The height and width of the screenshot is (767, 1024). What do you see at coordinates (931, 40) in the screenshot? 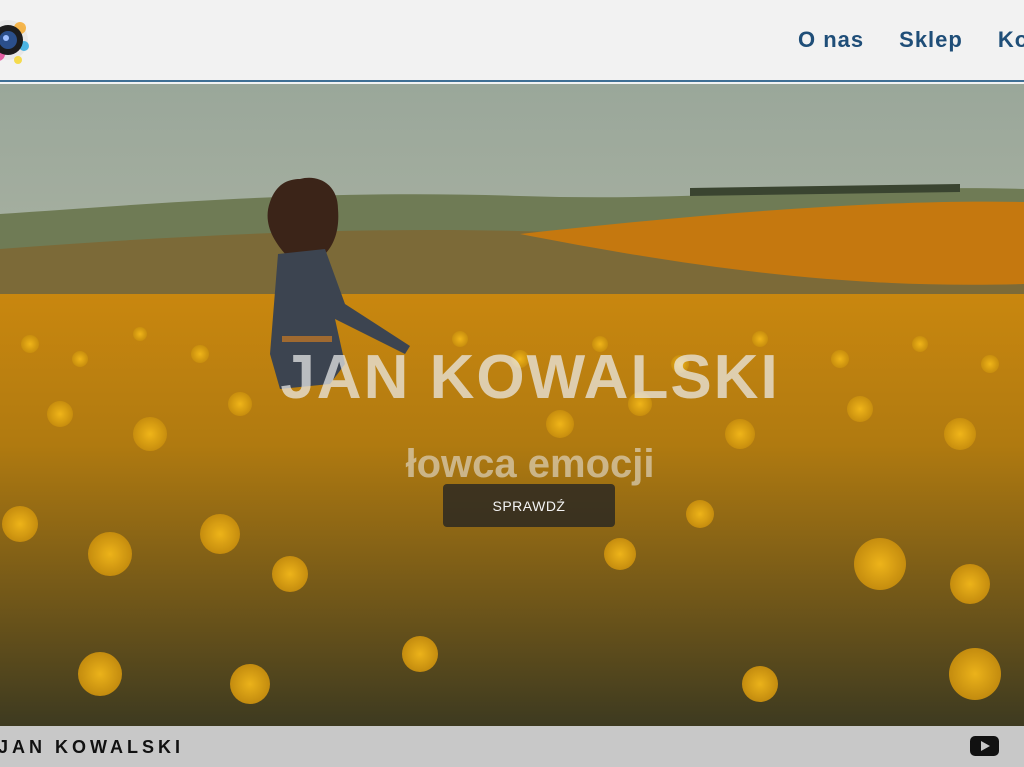
I see `nav-link-sklep: Sklep` at bounding box center [931, 40].